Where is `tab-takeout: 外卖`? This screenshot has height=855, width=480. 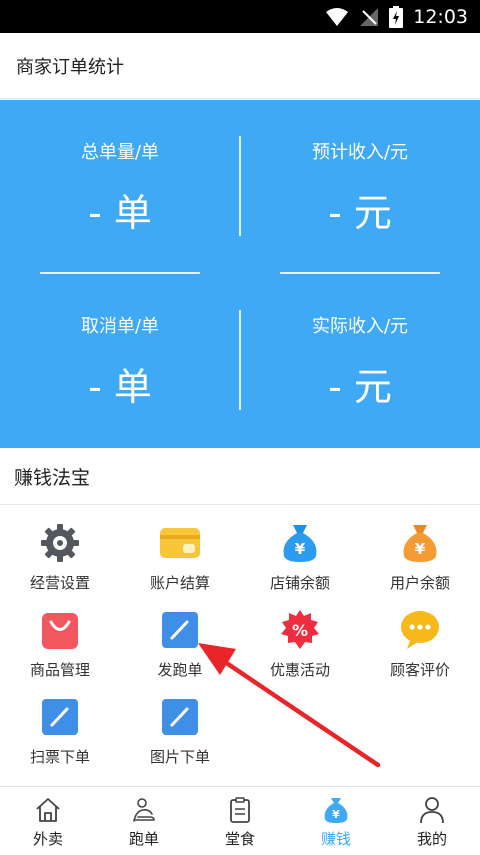
tab-takeout: 外卖 is located at coordinates (48, 821).